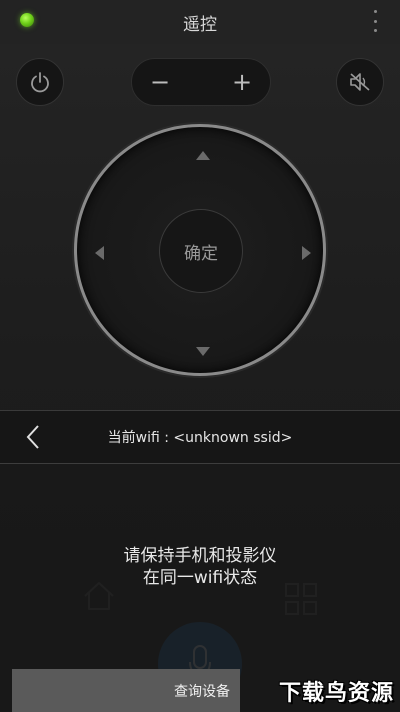 This screenshot has width=400, height=712. I want to click on more-options-icon, so click(375, 21).